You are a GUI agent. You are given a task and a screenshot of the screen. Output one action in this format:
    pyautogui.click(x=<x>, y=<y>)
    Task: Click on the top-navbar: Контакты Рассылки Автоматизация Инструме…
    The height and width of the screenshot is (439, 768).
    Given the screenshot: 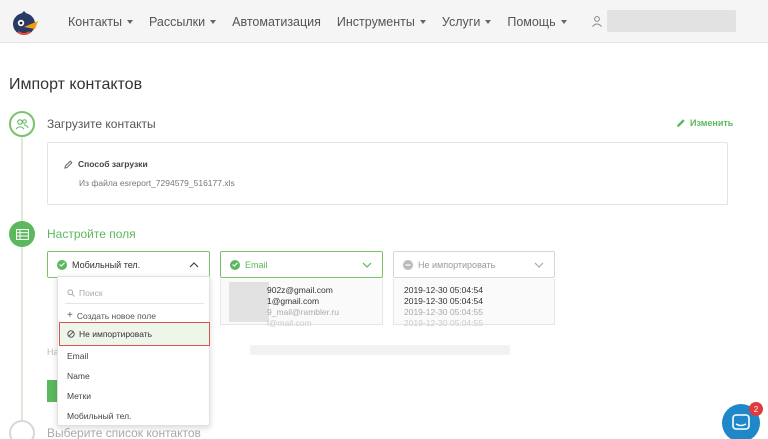 What is the action you would take?
    pyautogui.click(x=384, y=21)
    